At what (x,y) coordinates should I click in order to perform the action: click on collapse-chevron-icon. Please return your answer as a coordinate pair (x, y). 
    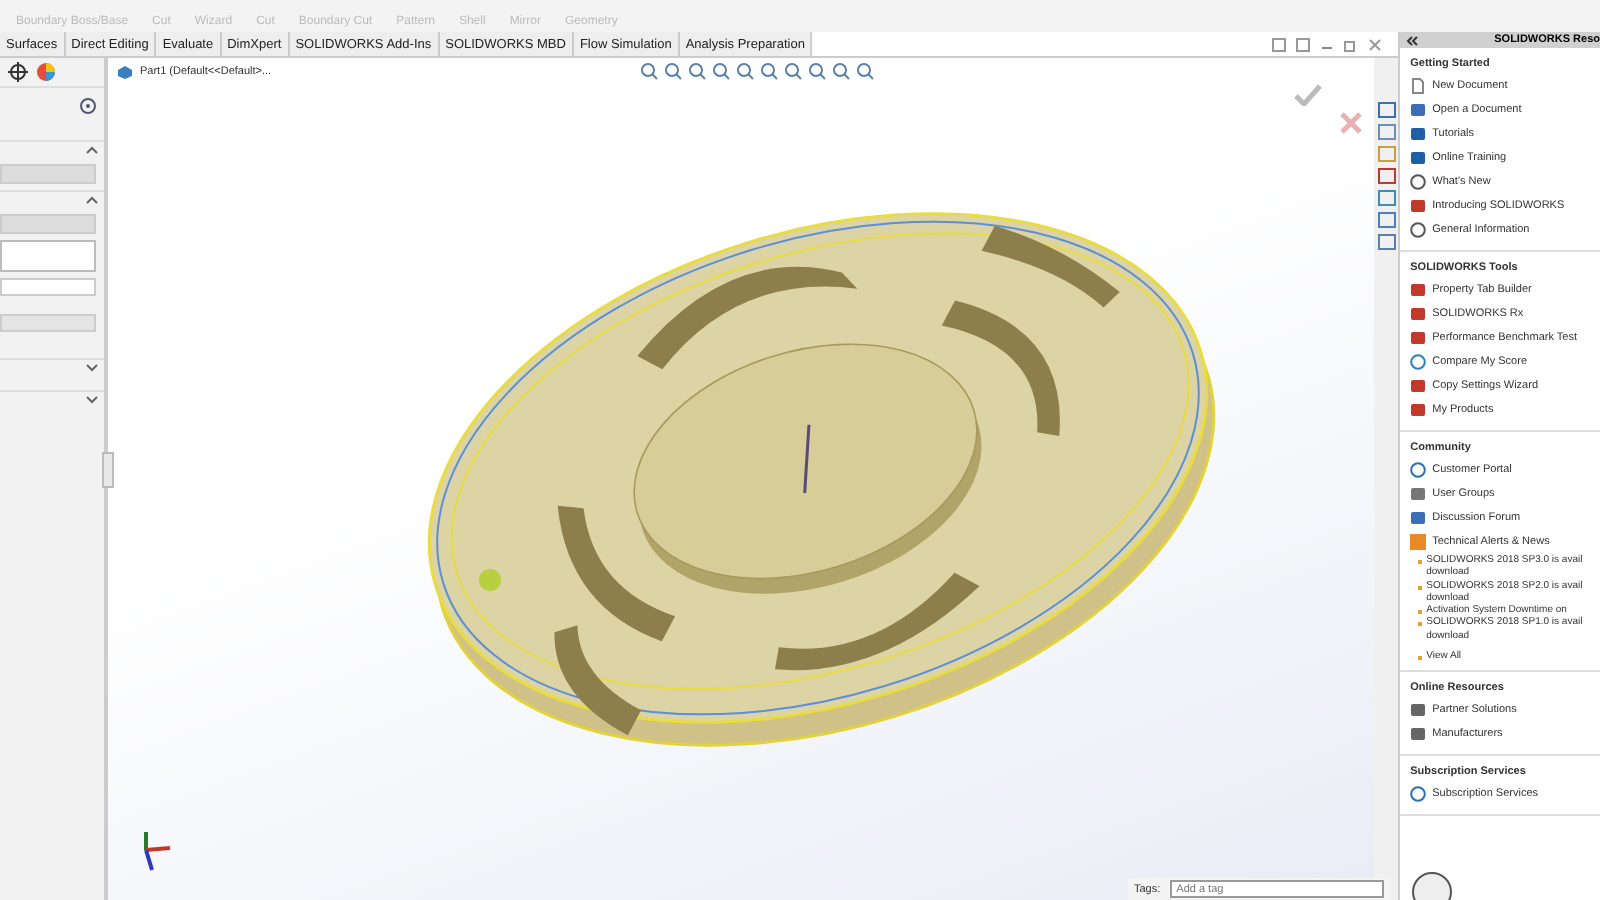
    Looking at the image, I should click on (1412, 40).